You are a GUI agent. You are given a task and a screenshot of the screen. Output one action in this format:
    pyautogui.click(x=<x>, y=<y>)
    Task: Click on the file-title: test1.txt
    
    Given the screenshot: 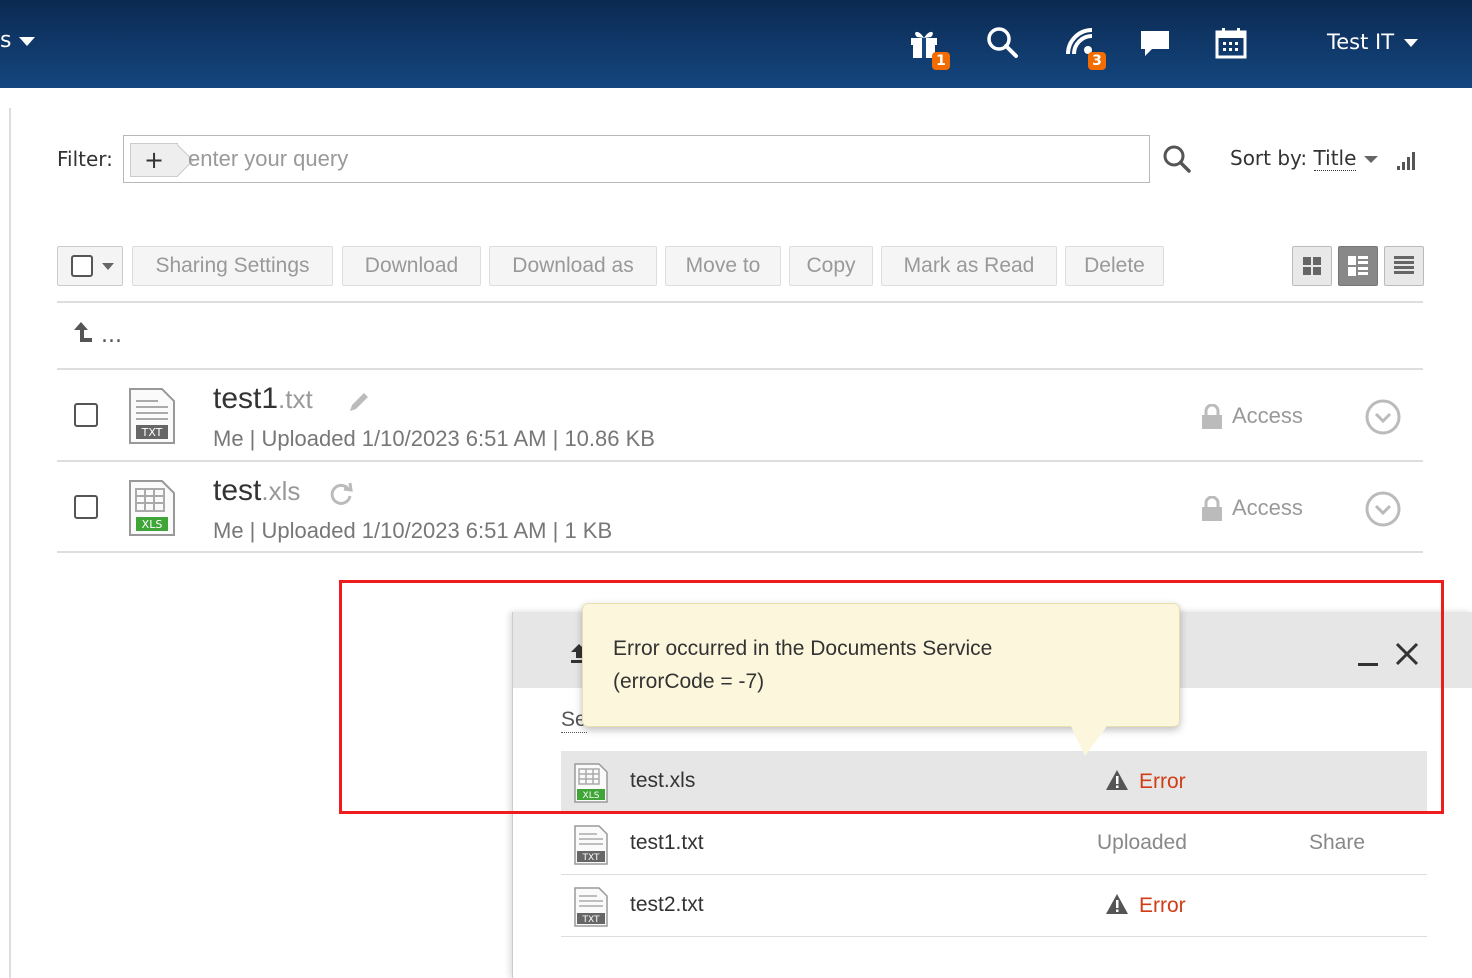 What is the action you would take?
    pyautogui.click(x=263, y=399)
    